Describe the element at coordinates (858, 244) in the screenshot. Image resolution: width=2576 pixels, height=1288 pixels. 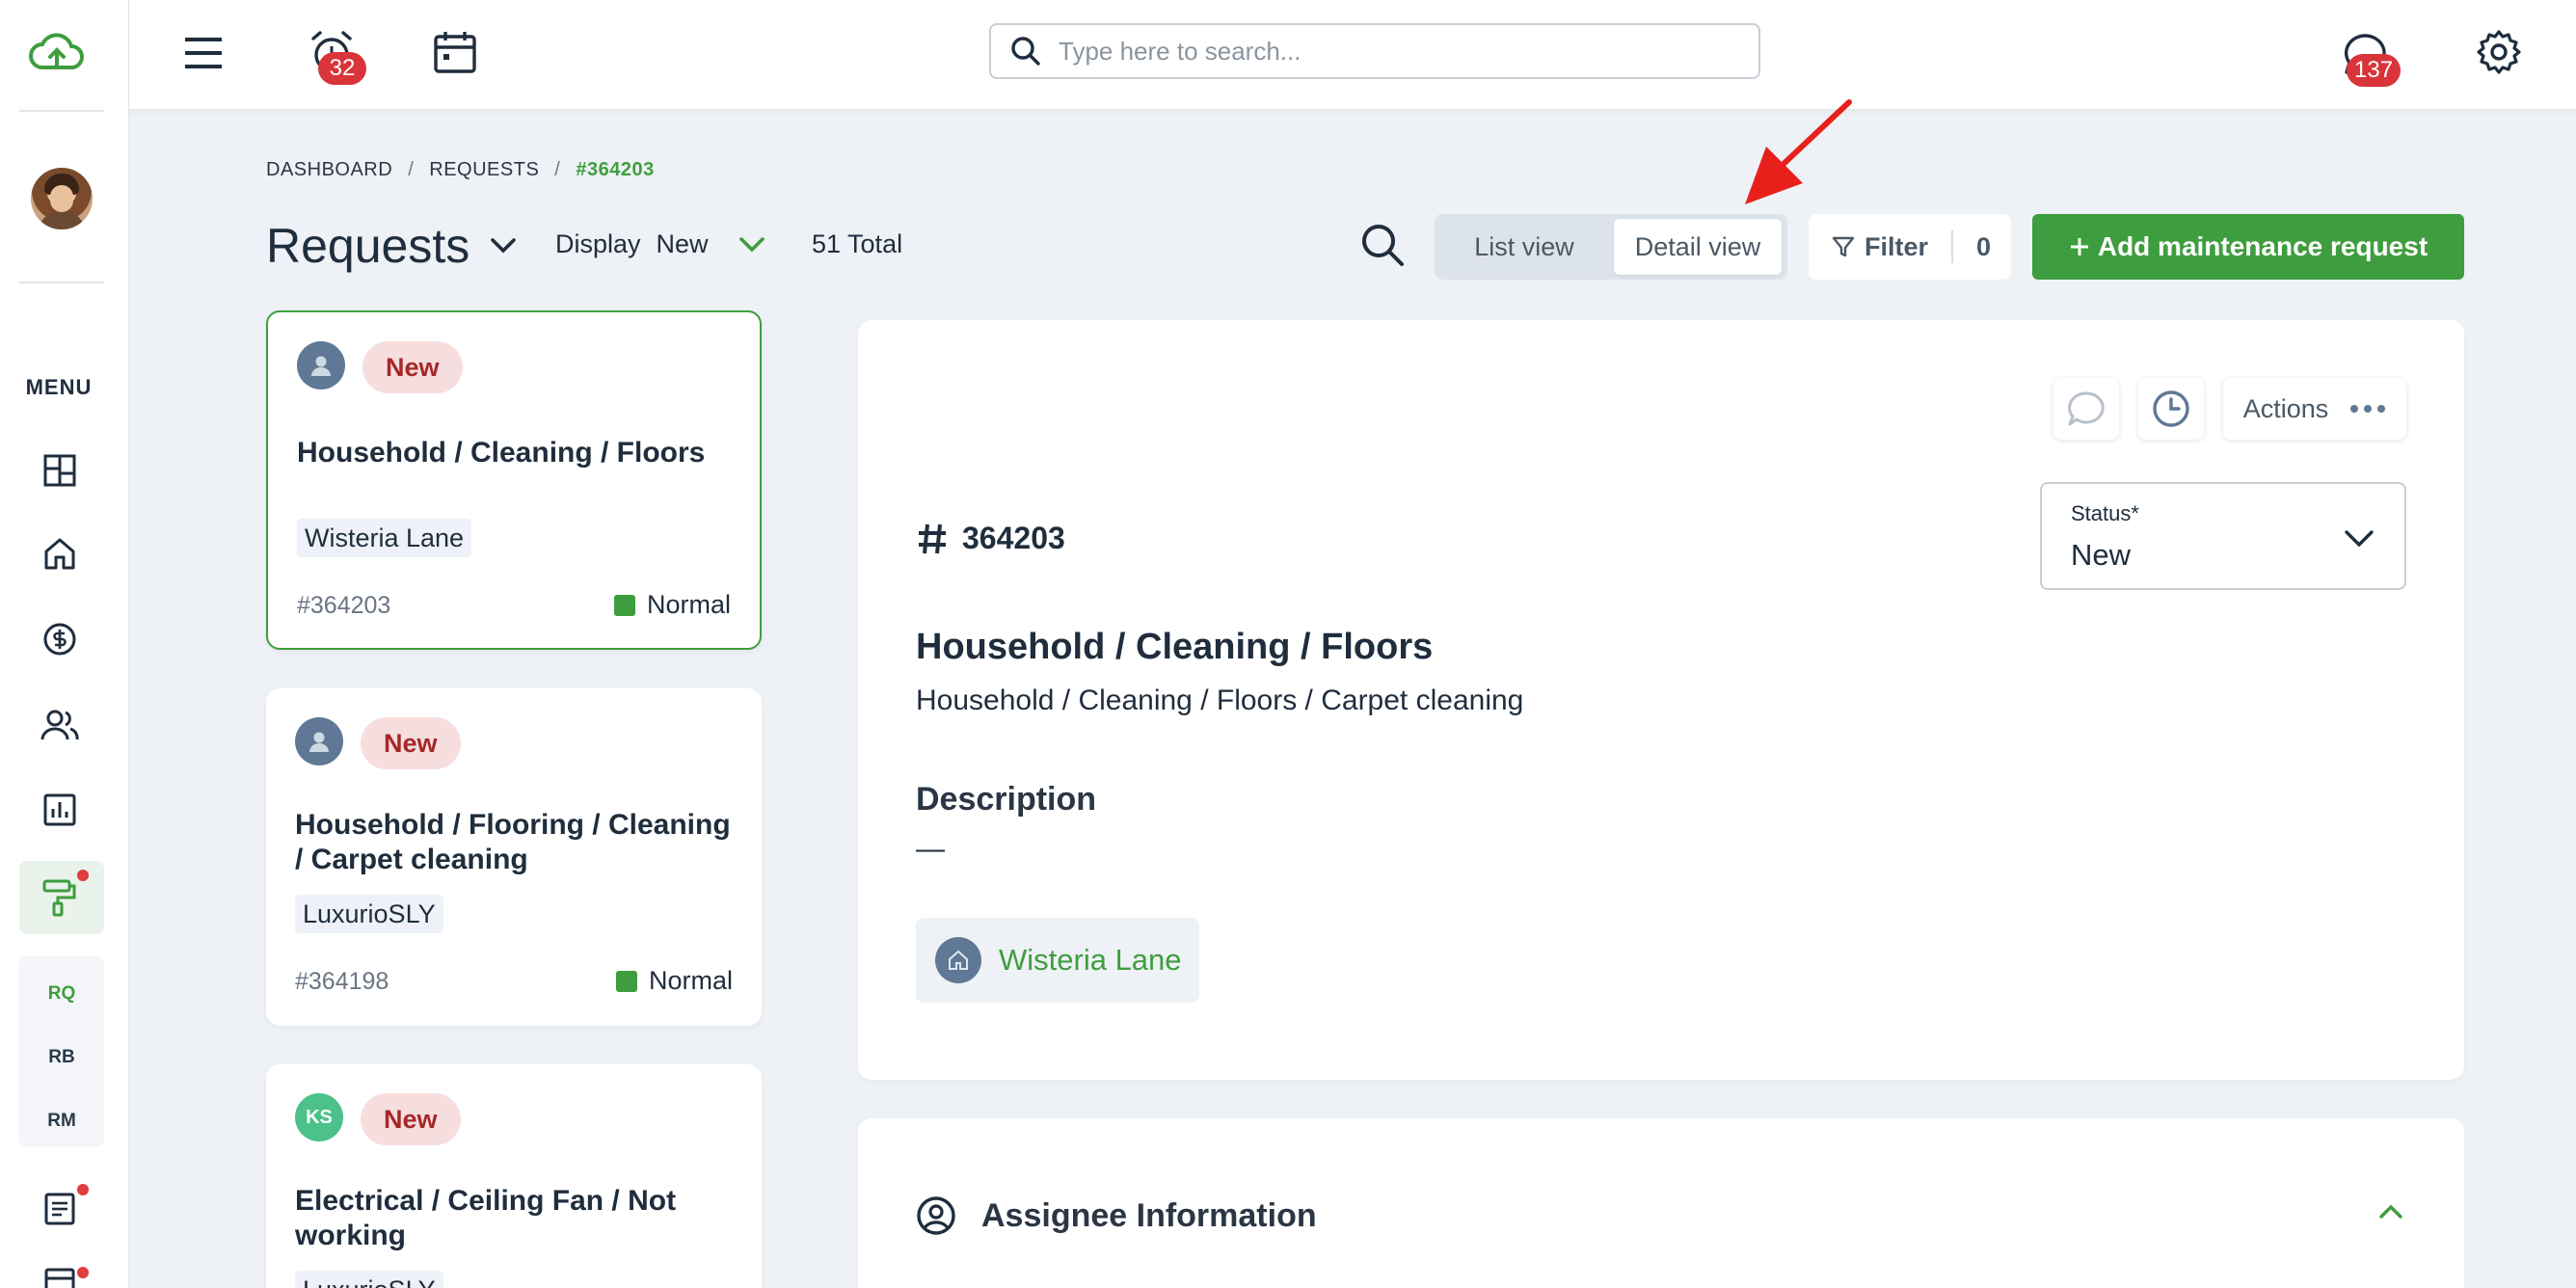
I see `total-count: 51 Total` at that location.